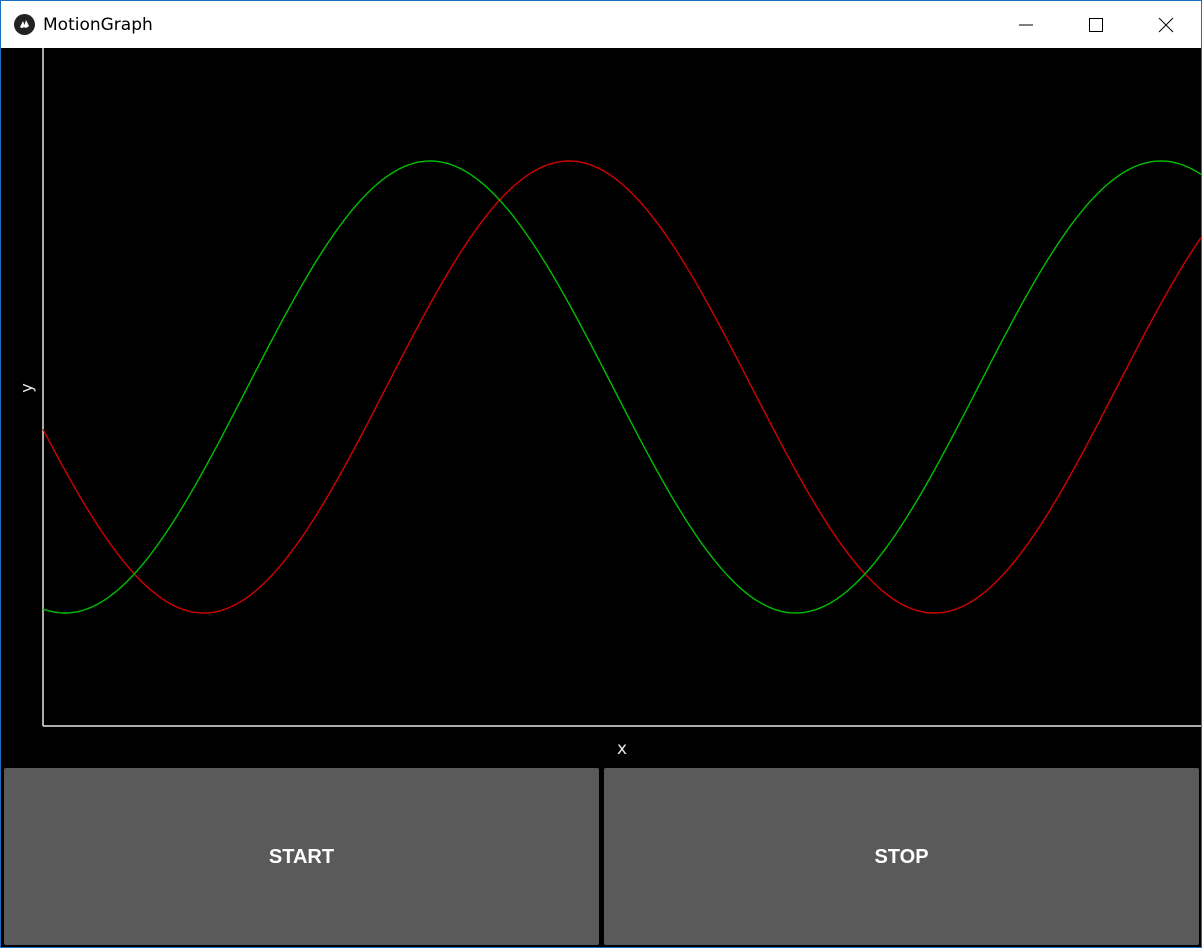 This screenshot has width=1202, height=948. What do you see at coordinates (26, 388) in the screenshot?
I see `y-axis-label: y` at bounding box center [26, 388].